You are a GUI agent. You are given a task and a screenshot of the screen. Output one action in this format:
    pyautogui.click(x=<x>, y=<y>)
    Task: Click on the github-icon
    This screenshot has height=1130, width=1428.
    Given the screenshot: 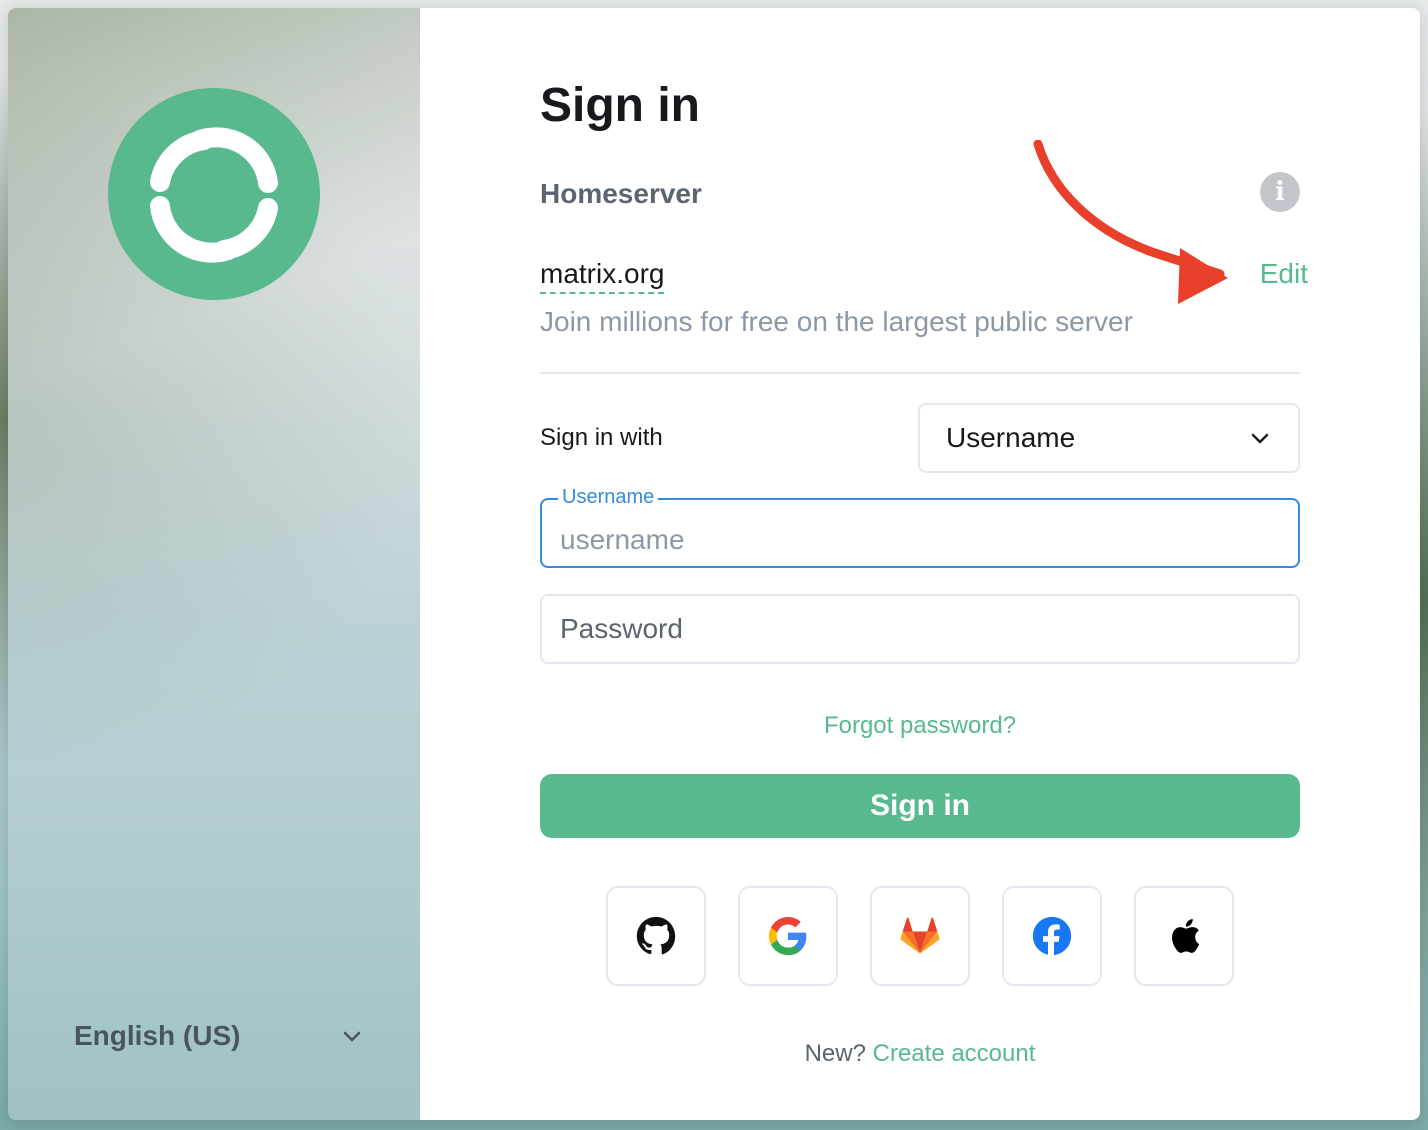 What is the action you would take?
    pyautogui.click(x=656, y=935)
    